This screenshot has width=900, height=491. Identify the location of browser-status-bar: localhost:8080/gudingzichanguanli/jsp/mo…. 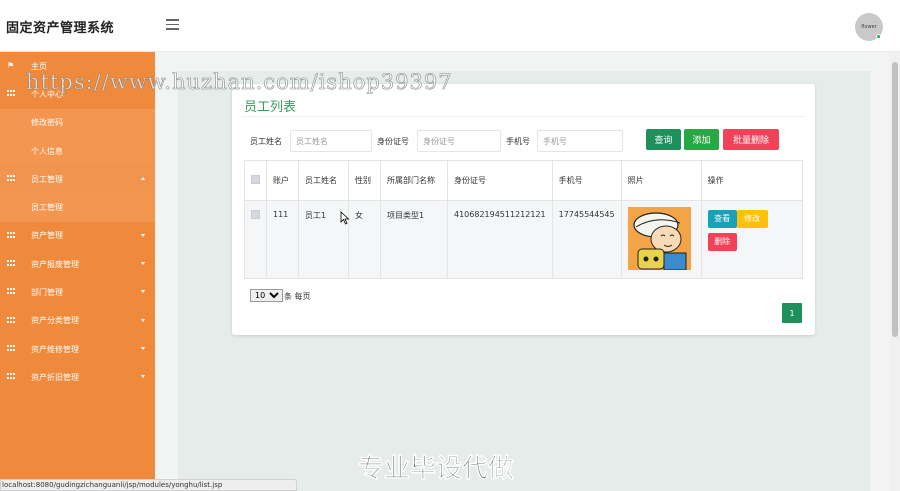
(148, 485).